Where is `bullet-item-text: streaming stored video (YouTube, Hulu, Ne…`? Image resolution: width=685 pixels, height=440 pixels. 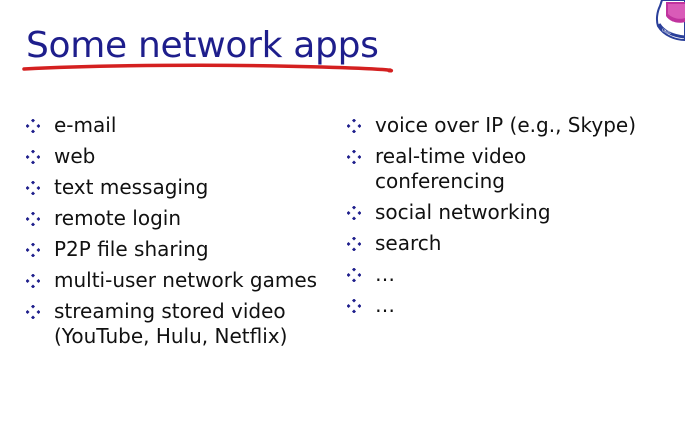
bullet-item-text: streaming stored video (YouTube, Hulu, Ne… is located at coordinates (170, 324).